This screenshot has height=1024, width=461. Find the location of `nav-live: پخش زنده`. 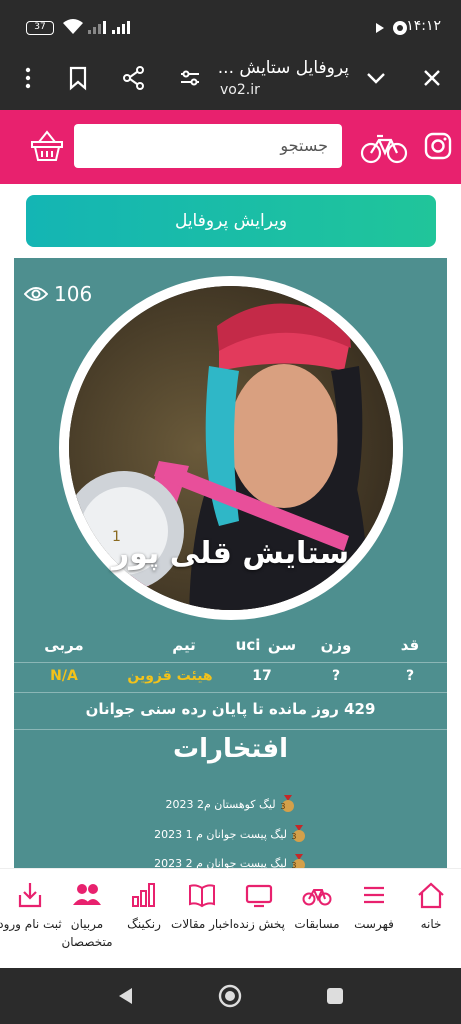

nav-live: پخش زنده is located at coordinates (259, 907).